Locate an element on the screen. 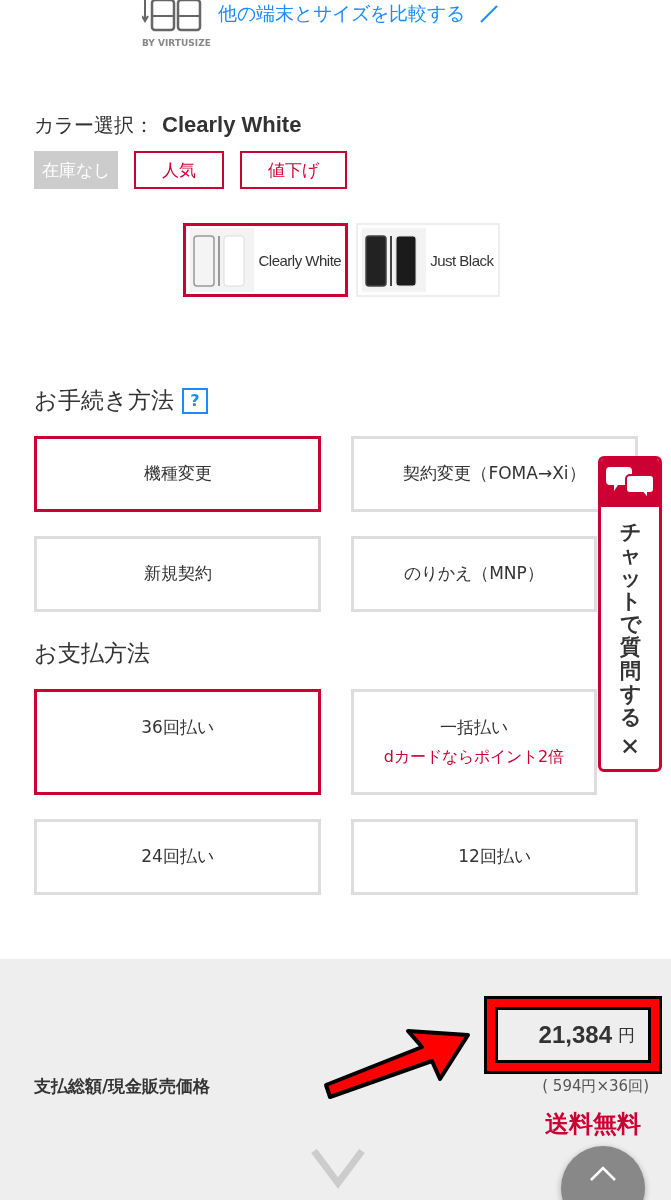  selected-color: Clearly White is located at coordinates (232, 125).